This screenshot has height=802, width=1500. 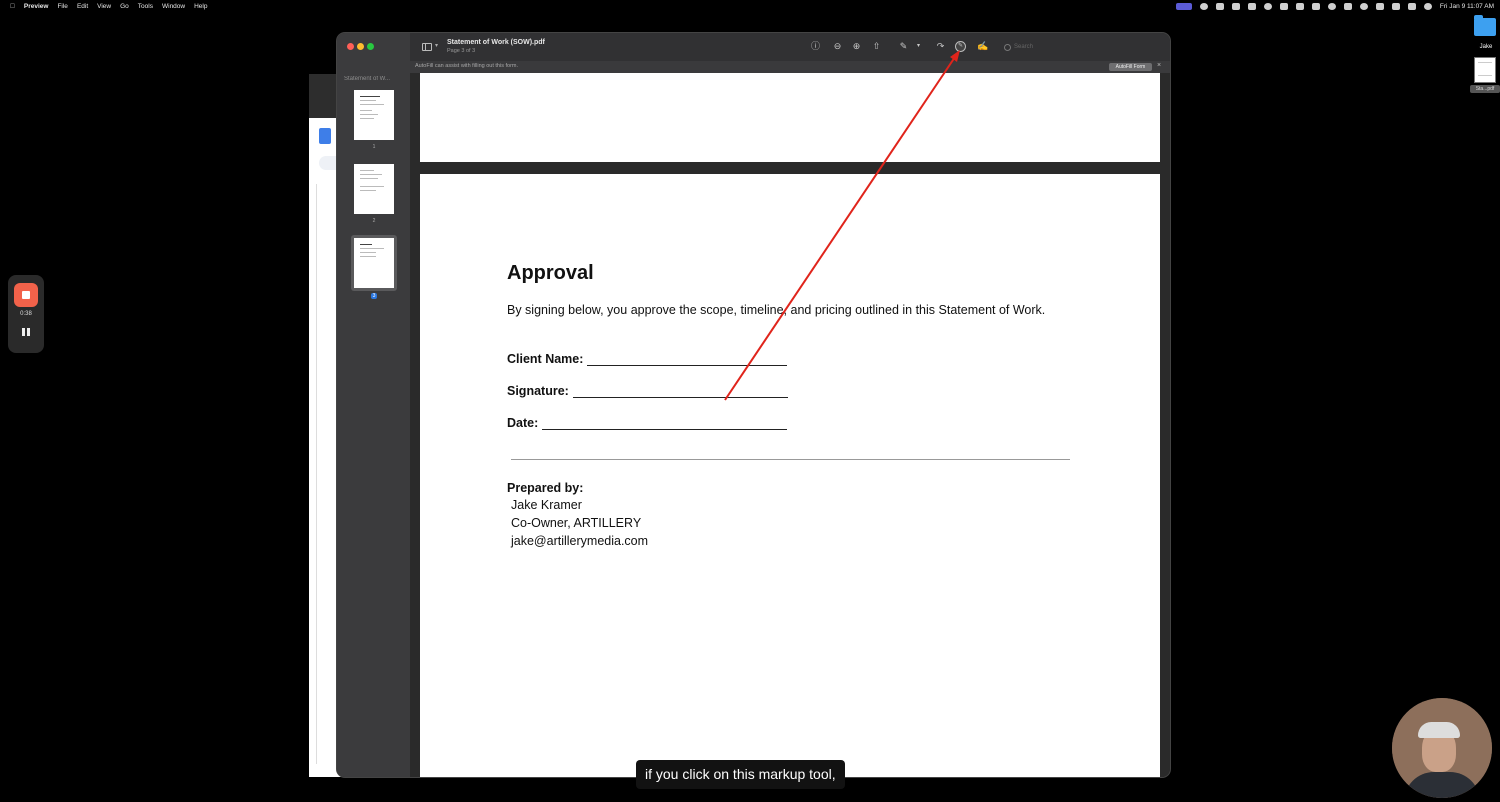 What do you see at coordinates (104, 6) in the screenshot?
I see `menu-view: View` at bounding box center [104, 6].